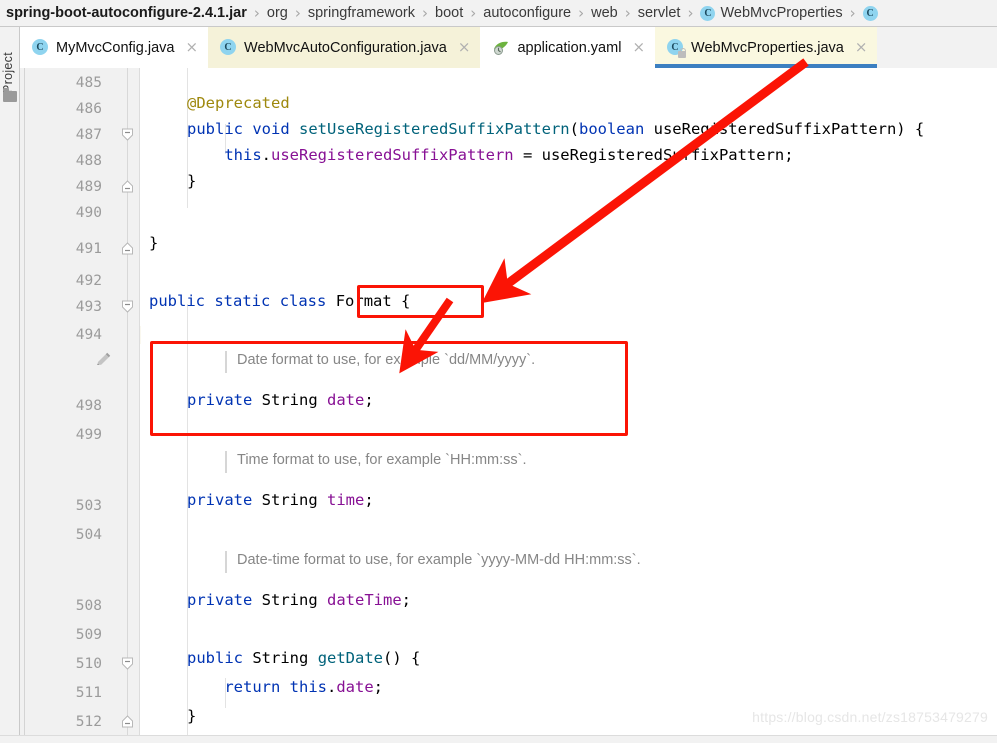 The width and height of the screenshot is (997, 743). I want to click on line-number: 510, so click(88, 664).